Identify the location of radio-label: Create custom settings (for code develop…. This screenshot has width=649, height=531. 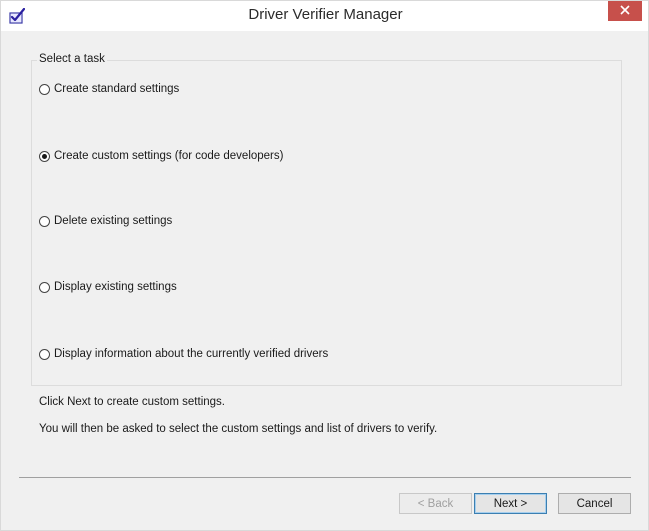
(169, 156).